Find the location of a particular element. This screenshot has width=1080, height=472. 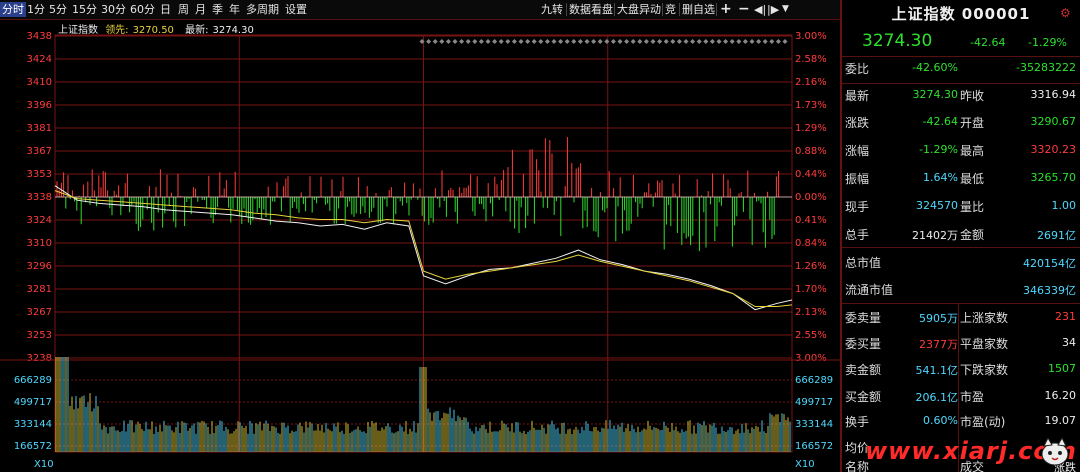

skip-right-icon: |▶ is located at coordinates (773, 9).